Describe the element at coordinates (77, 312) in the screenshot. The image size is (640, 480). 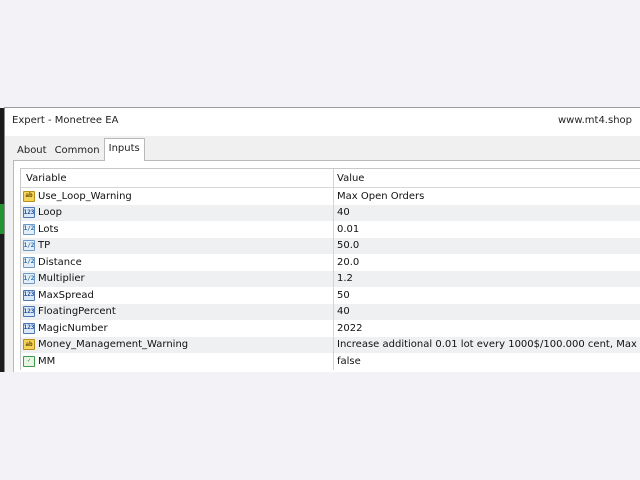
I see `variable-name: FloatingPercent` at that location.